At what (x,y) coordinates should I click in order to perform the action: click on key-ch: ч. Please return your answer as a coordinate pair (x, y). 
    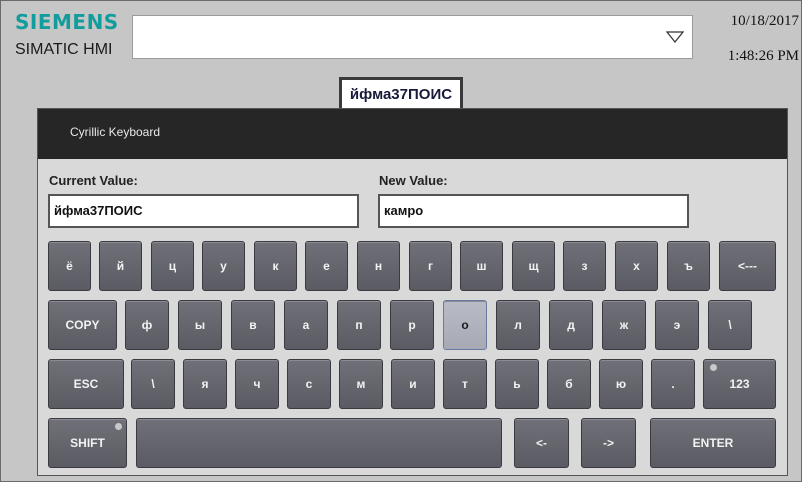
    Looking at the image, I should click on (257, 384).